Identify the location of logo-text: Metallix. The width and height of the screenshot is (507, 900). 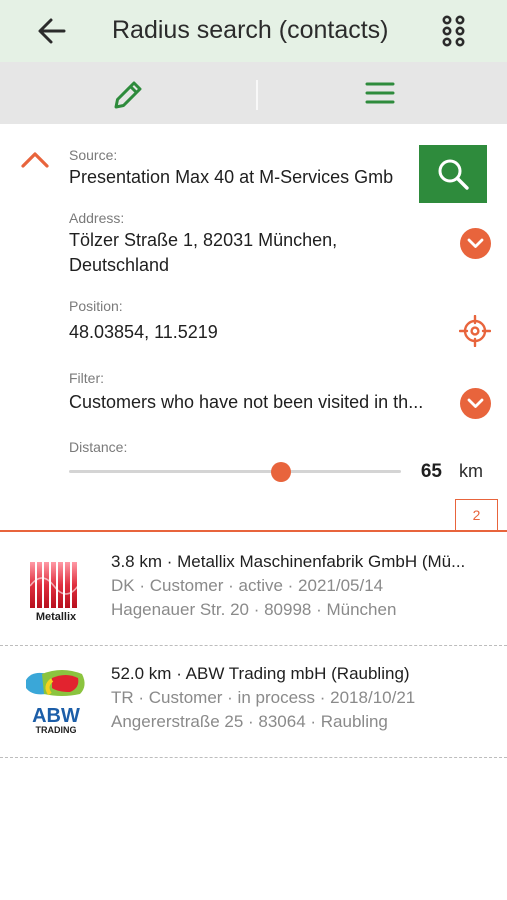
(56, 617).